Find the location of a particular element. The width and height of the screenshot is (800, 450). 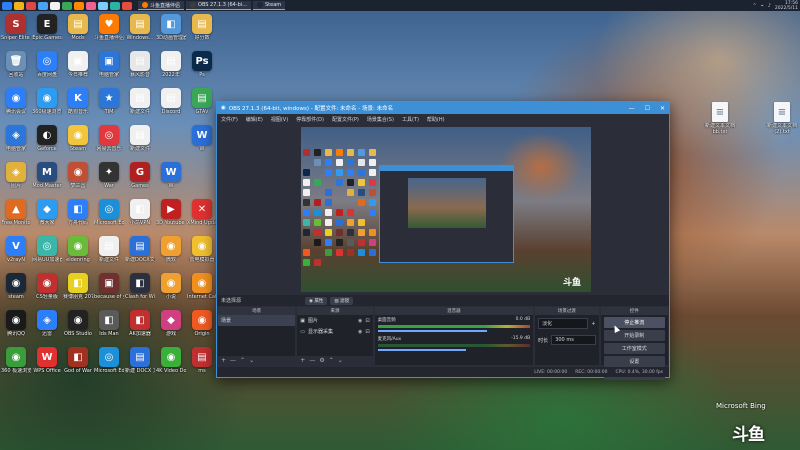

desktop-icon-text-file-2: ≡ 新建文本文档 (2).txt is located at coordinates (781, 117).